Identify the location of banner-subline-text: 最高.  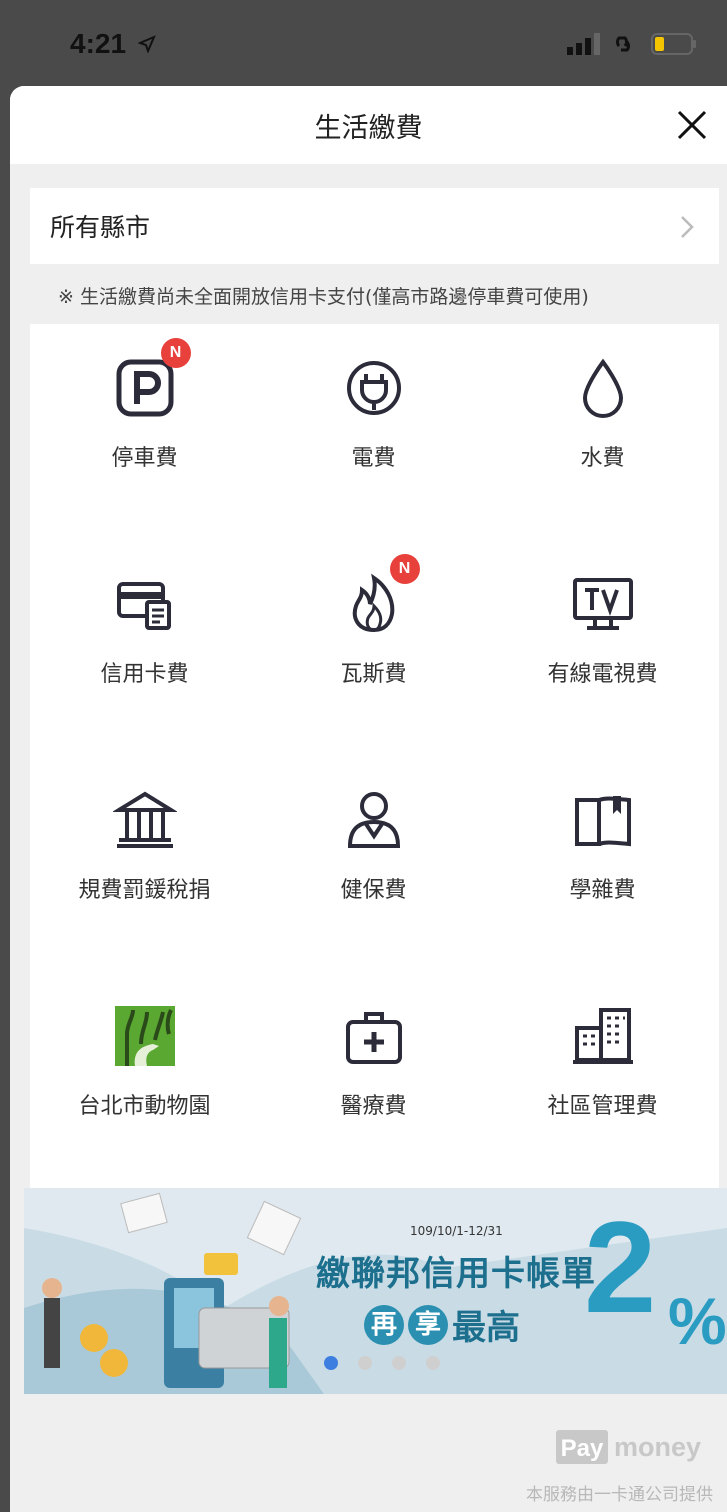
(486, 1328).